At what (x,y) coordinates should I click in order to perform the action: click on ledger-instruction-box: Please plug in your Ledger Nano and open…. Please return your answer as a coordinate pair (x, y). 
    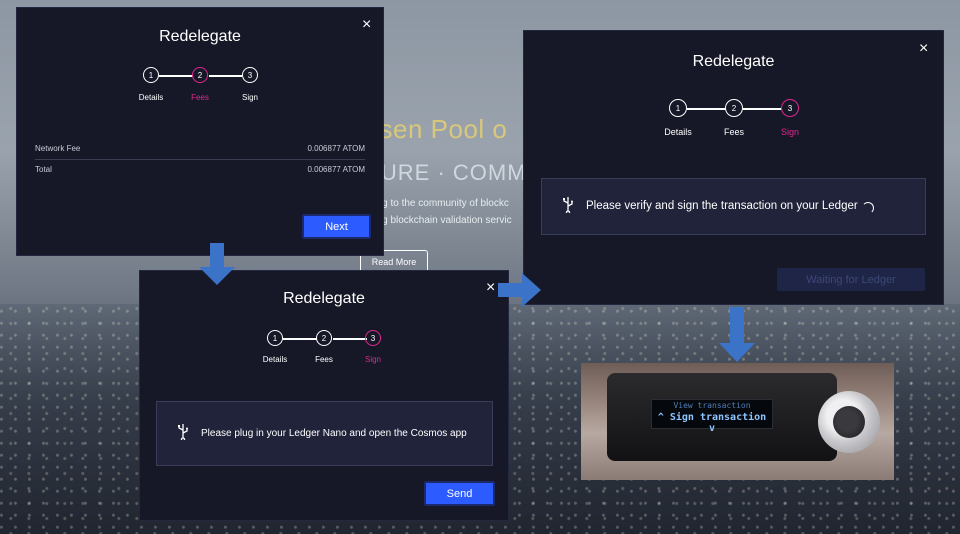
    Looking at the image, I should click on (324, 433).